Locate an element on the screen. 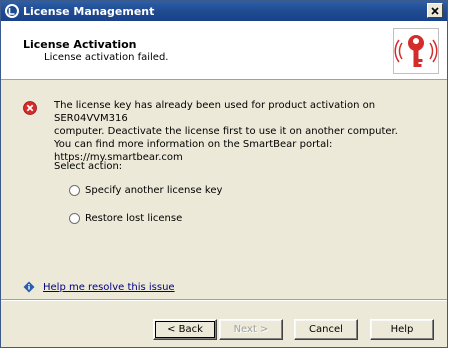 The width and height of the screenshot is (450, 358). close-button is located at coordinates (435, 10).